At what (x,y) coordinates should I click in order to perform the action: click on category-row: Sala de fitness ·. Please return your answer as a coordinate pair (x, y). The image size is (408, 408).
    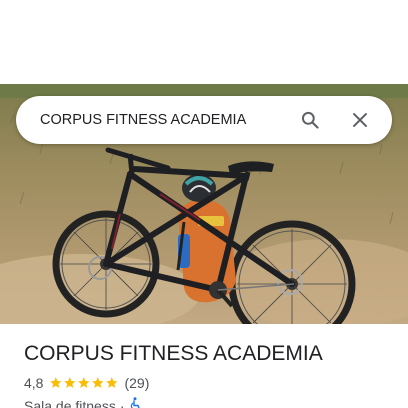
    Looking at the image, I should click on (82, 402).